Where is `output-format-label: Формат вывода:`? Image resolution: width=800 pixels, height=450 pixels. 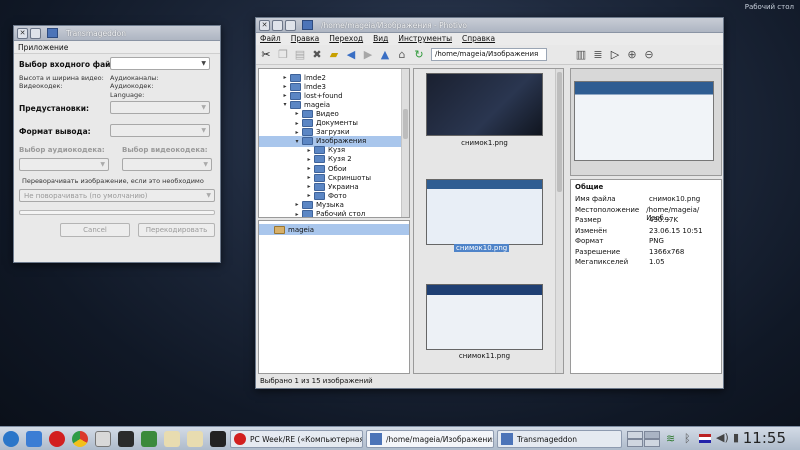
output-format-label: Формат вывода: is located at coordinates (55, 131).